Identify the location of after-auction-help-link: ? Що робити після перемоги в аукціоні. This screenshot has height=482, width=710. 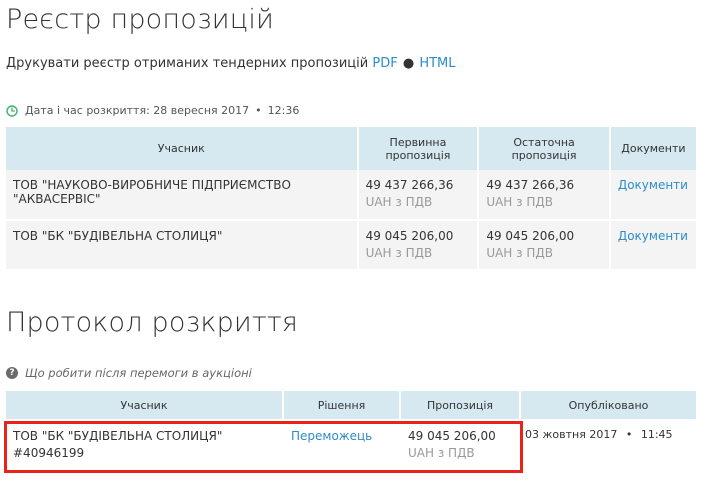
(129, 373).